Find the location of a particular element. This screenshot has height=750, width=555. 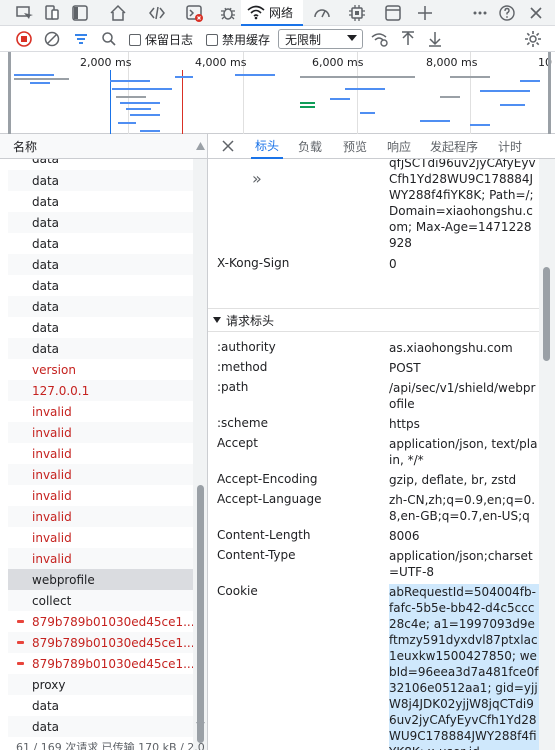

add-icon is located at coordinates (425, 12).